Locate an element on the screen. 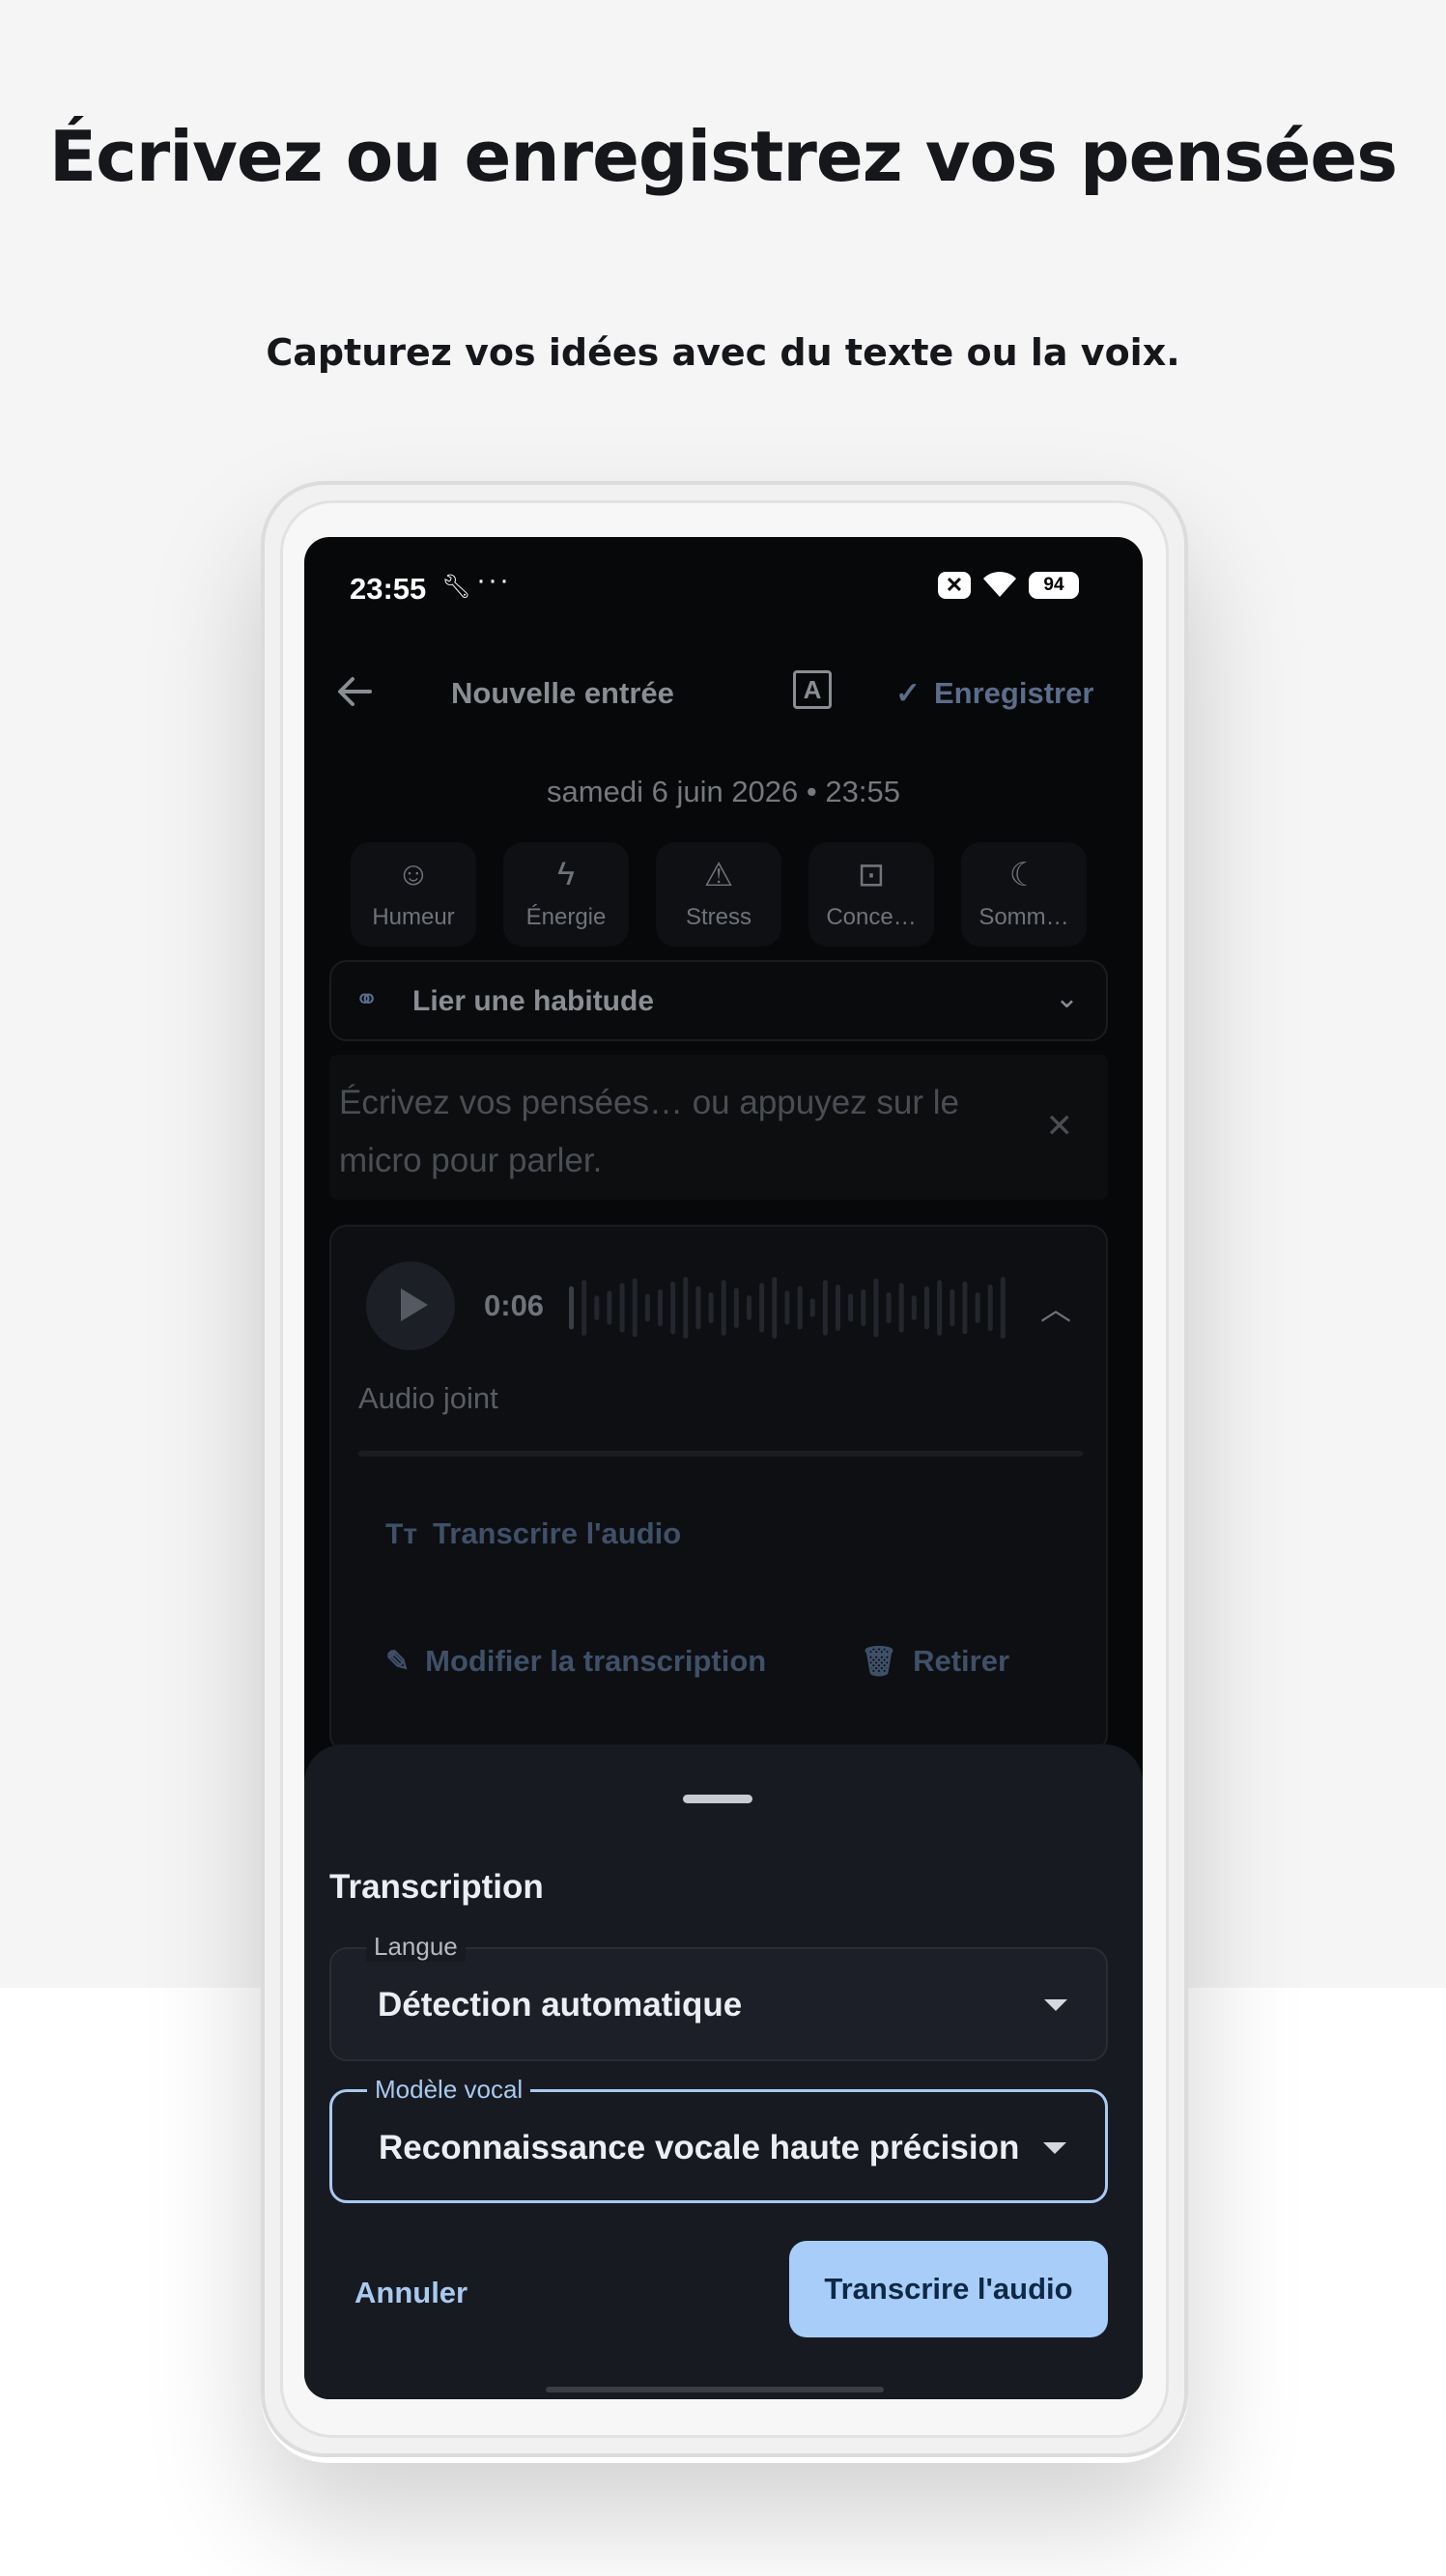 Image resolution: width=1446 pixels, height=2576 pixels. edit-label: Modifier la transcription is located at coordinates (596, 1661).